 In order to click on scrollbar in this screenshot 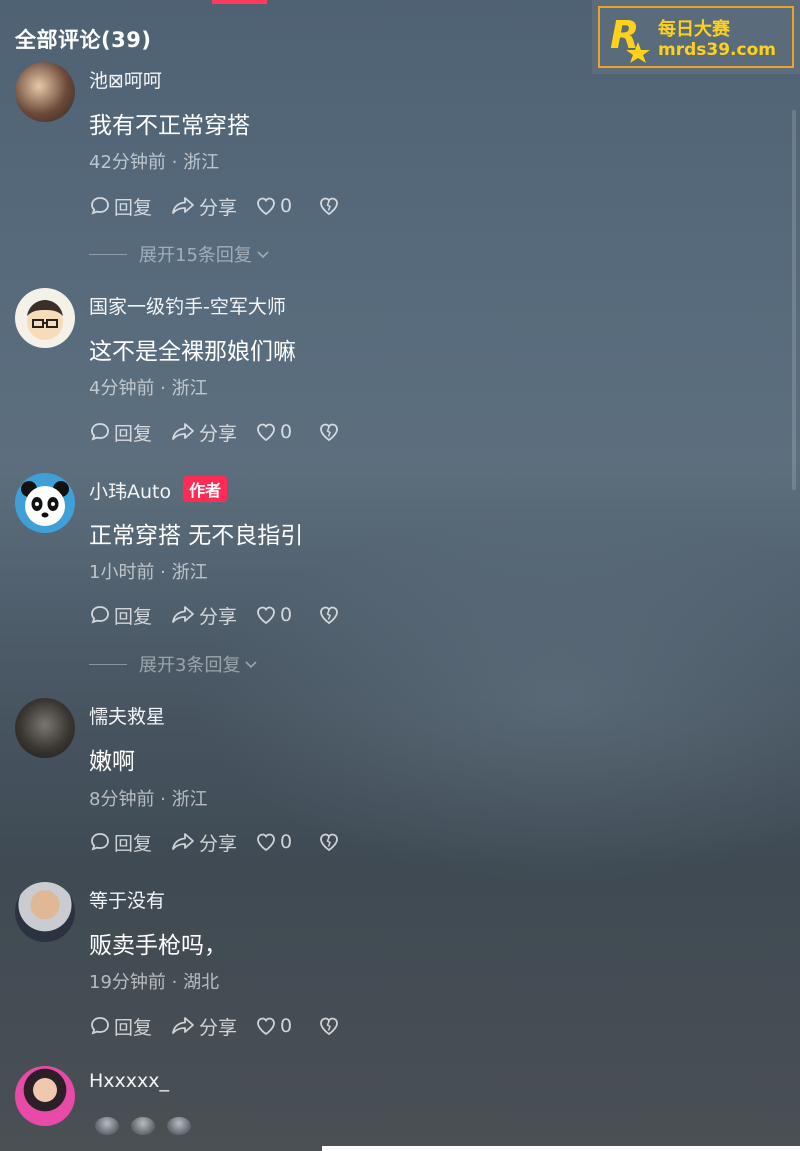, I will do `click(794, 300)`.